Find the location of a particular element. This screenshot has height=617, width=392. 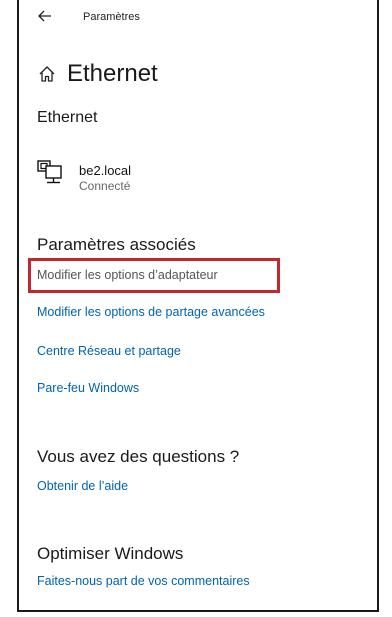

link-network-sharing-center: Centre Réseau et partage is located at coordinates (109, 351).